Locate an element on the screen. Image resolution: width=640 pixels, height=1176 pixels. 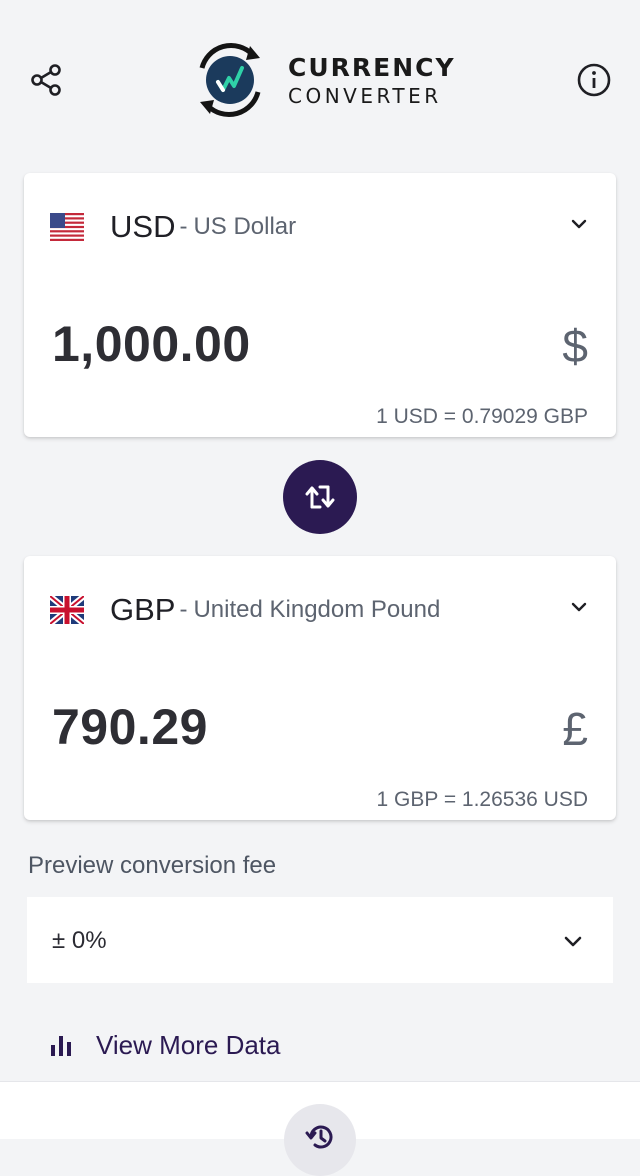
conversion-fee-value: ± 0% is located at coordinates (79, 940).